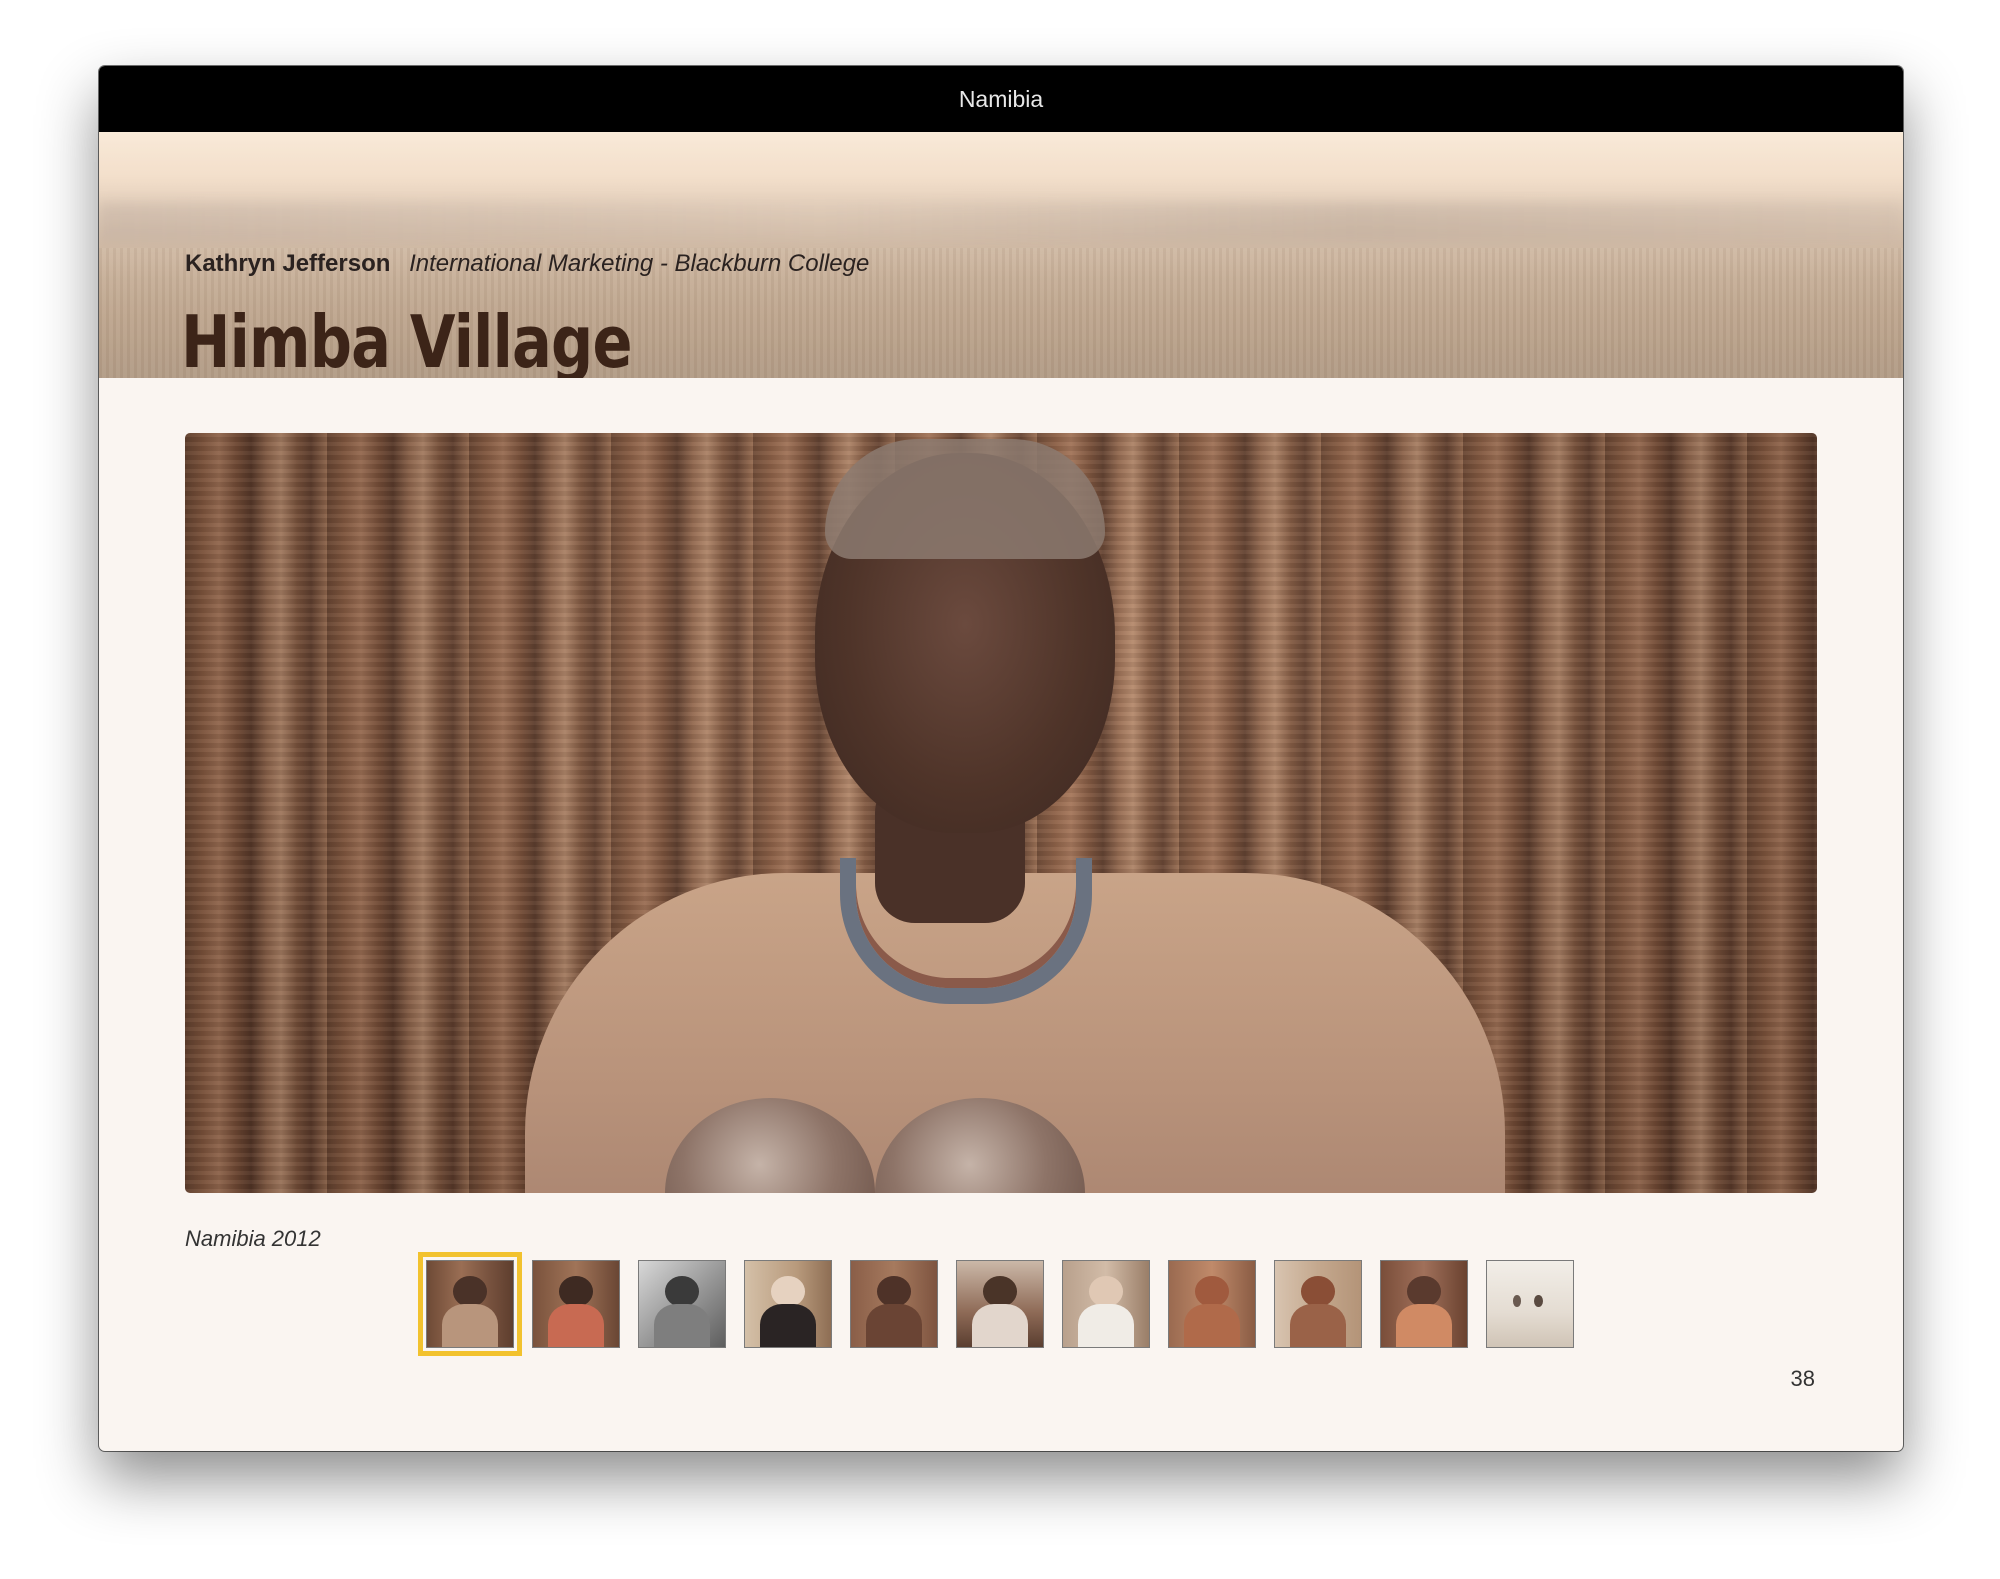 The image size is (2000, 1579). Describe the element at coordinates (288, 263) in the screenshot. I see `author-name: Kathryn Jefferson` at that location.